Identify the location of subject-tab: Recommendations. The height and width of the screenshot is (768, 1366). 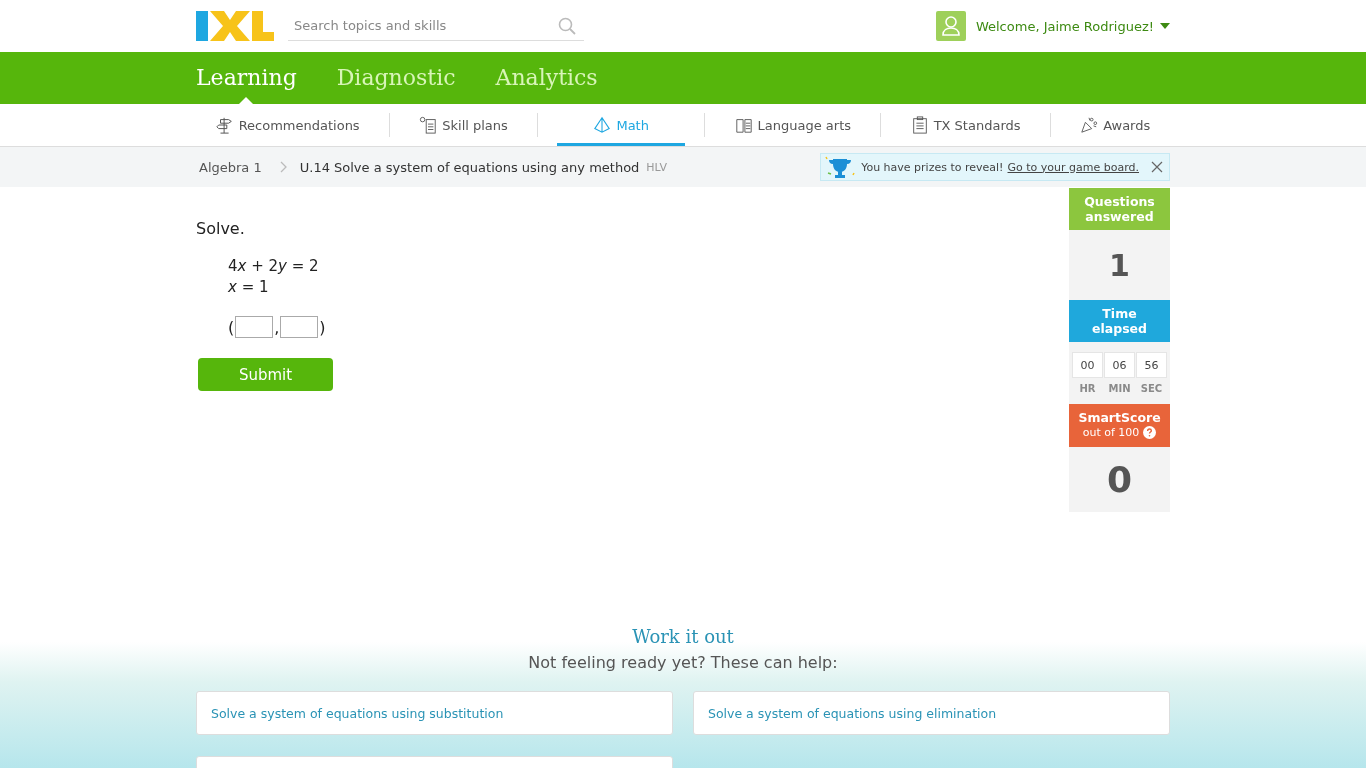
(287, 125).